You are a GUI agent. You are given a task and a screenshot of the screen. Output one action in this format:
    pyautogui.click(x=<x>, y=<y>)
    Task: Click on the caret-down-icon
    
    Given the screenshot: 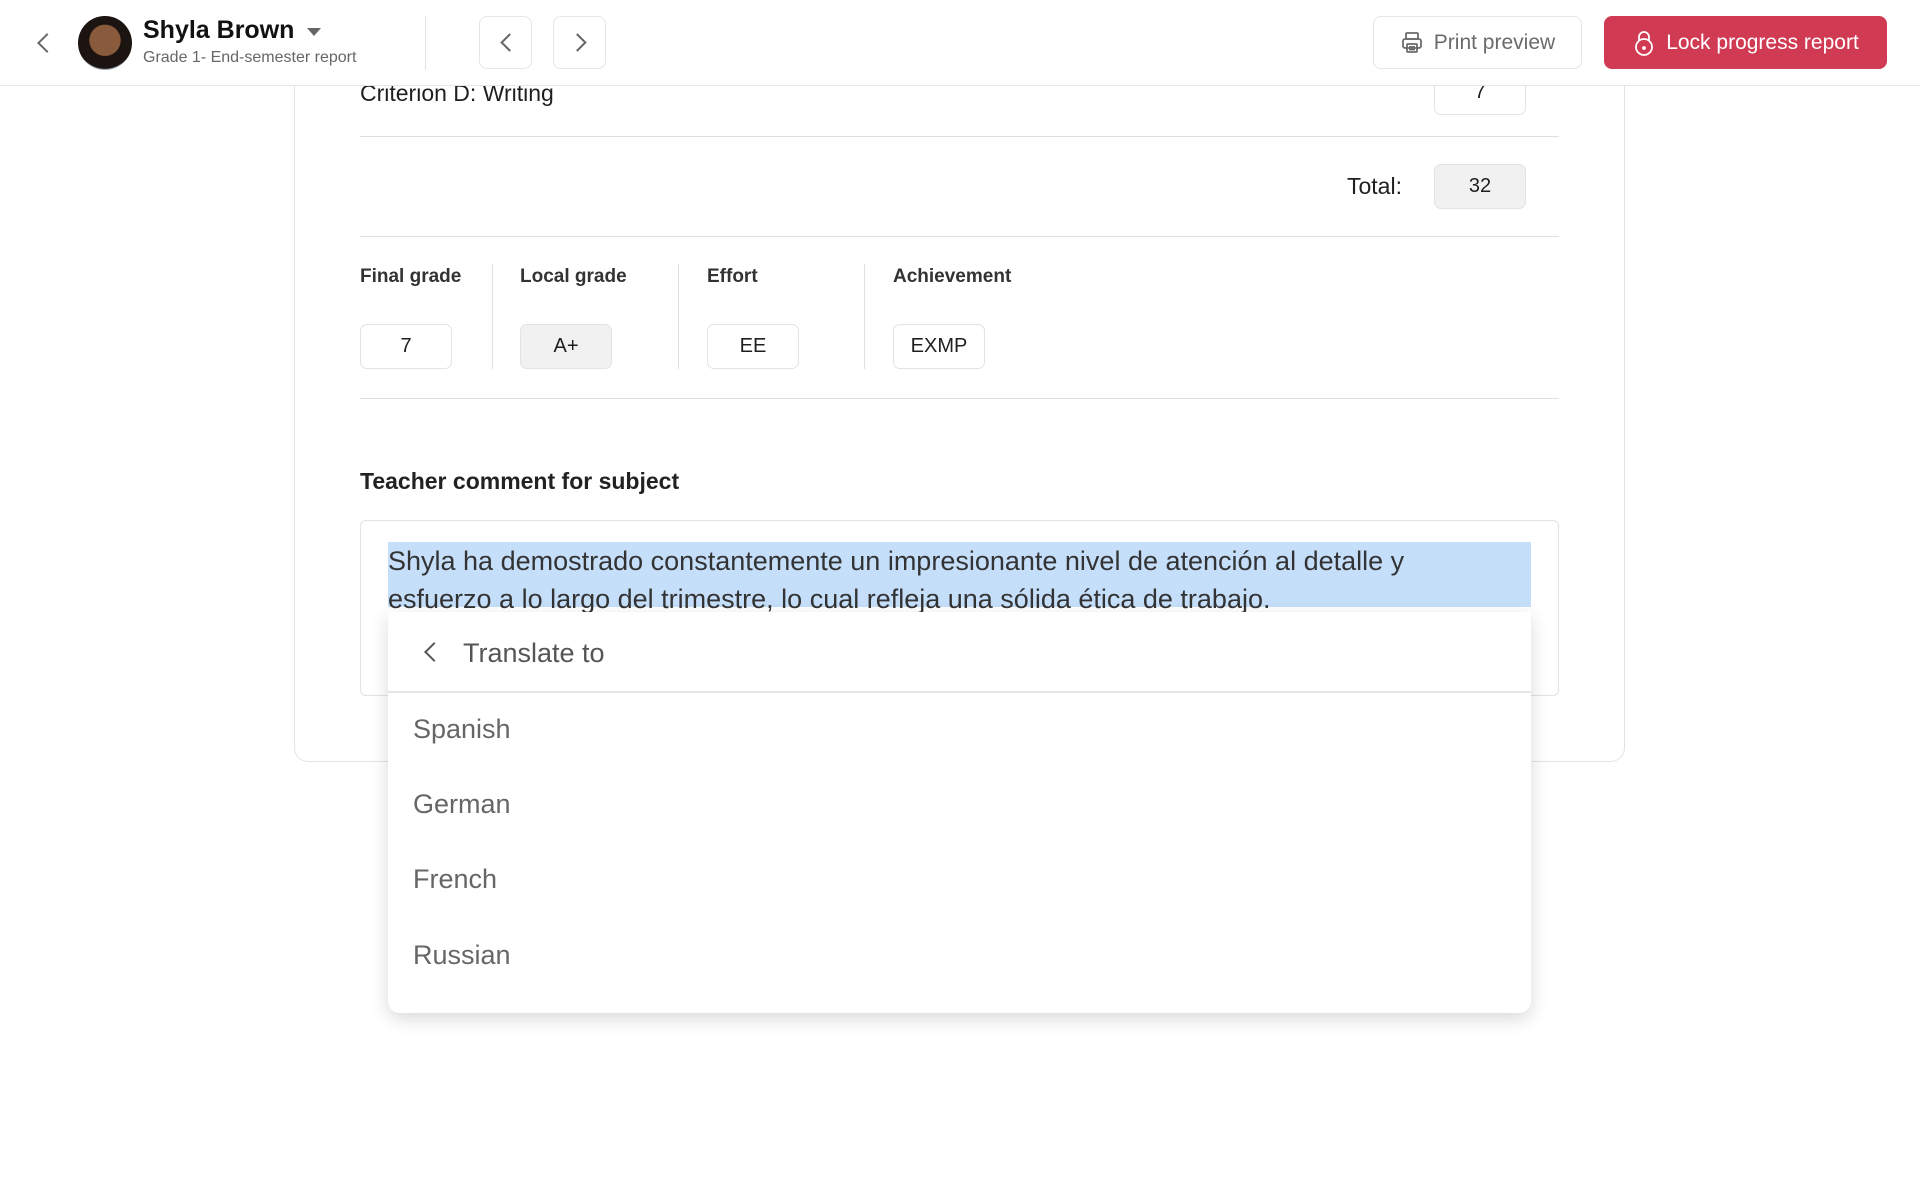 What is the action you would take?
    pyautogui.click(x=314, y=32)
    